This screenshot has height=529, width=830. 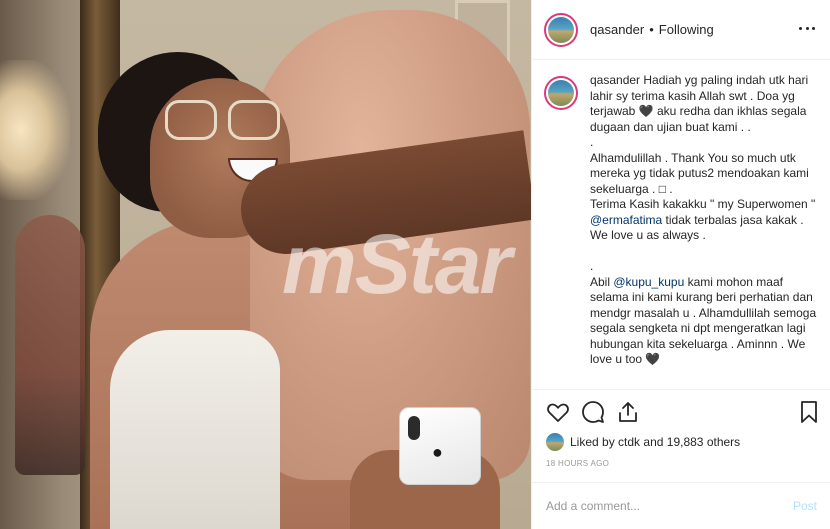 What do you see at coordinates (683, 413) in the screenshot?
I see `action-bar` at bounding box center [683, 413].